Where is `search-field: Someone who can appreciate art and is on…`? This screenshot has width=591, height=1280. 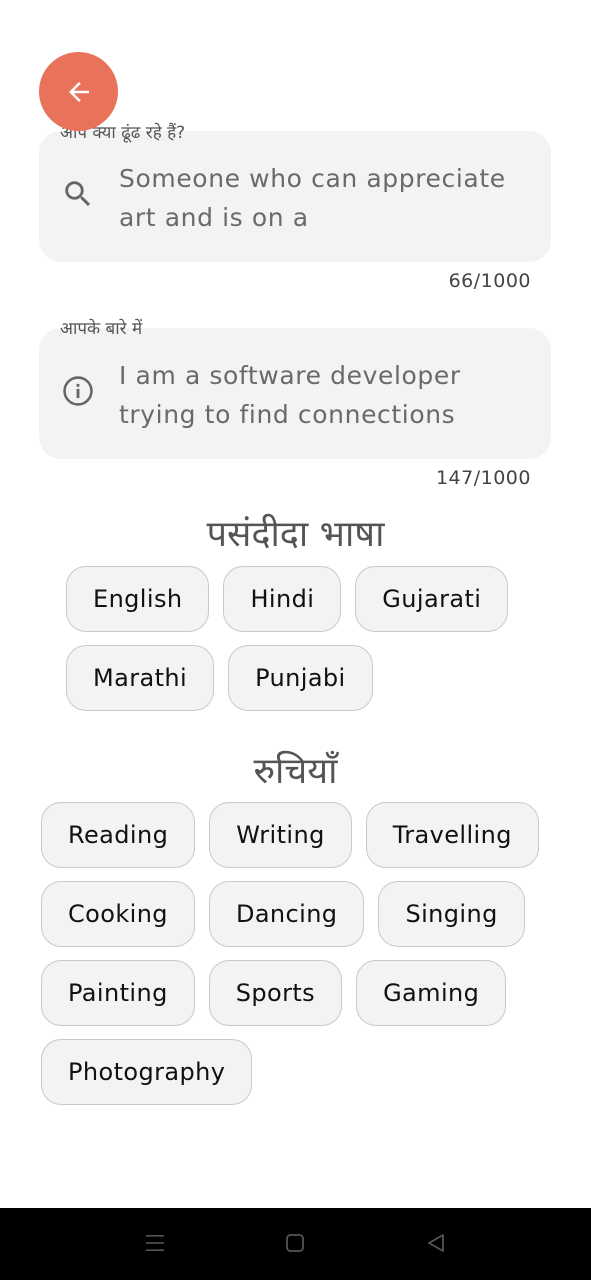
search-field: Someone who can appreciate art and is on… is located at coordinates (295, 196).